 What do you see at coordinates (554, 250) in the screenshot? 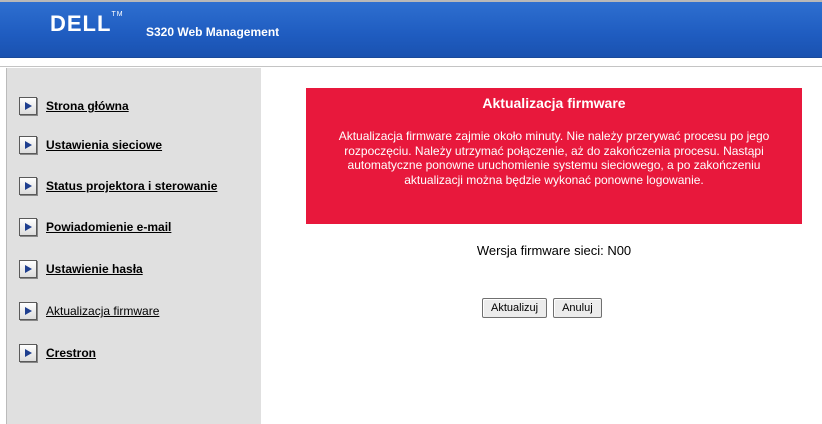
I see `firmware-version: Wersja firmware sieci: N00` at bounding box center [554, 250].